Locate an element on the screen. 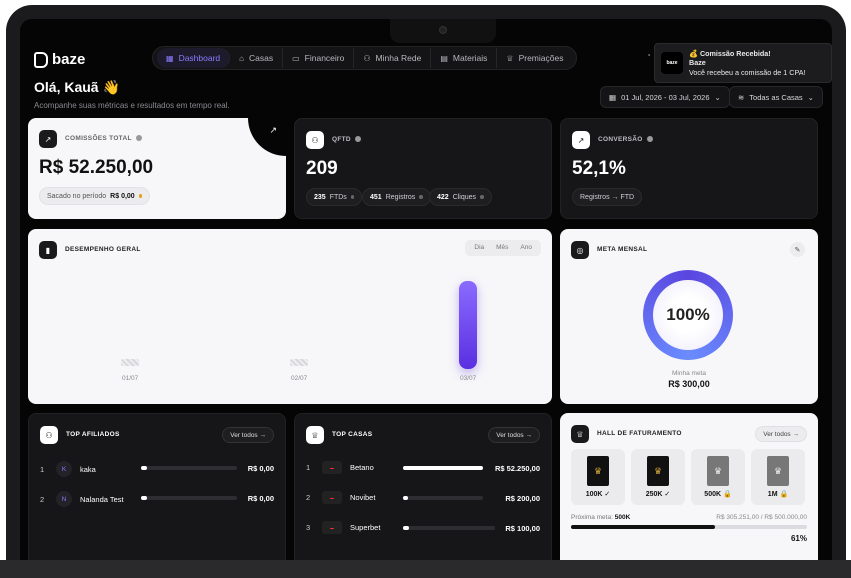 The height and width of the screenshot is (578, 851). conversion-title: CONVERSÃO is located at coordinates (625, 139).